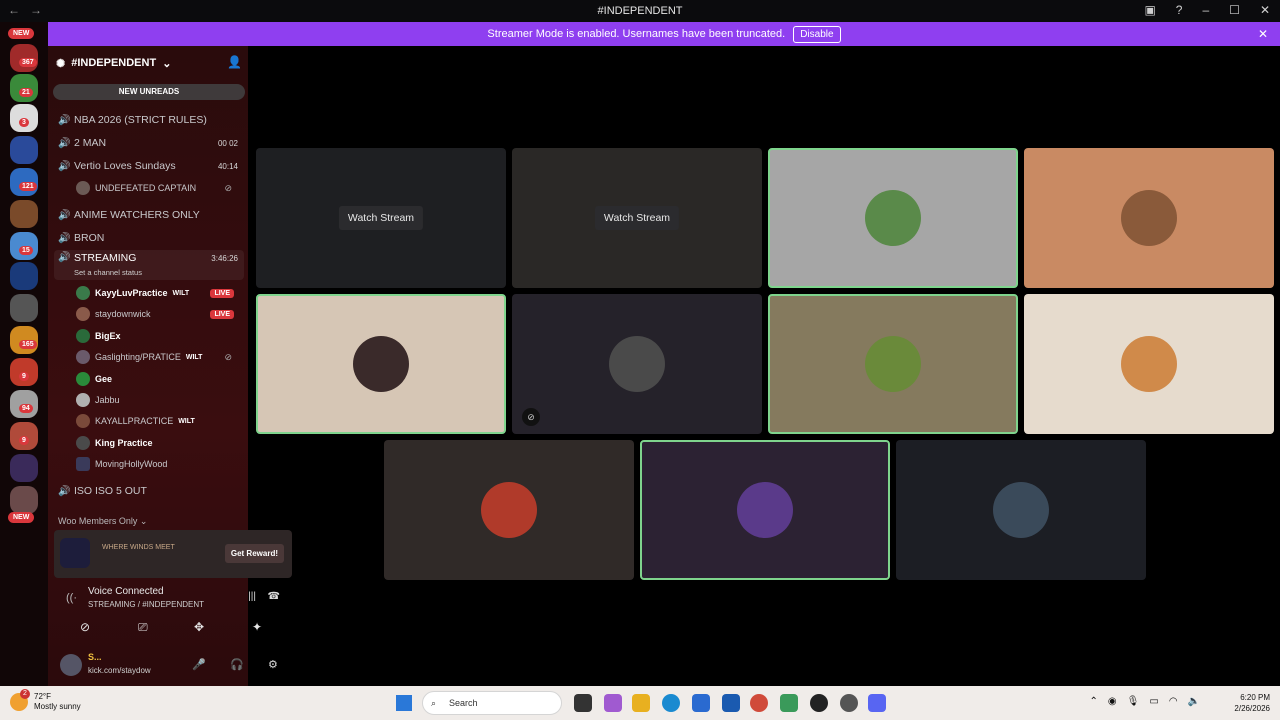 The height and width of the screenshot is (720, 1280). Describe the element at coordinates (1194, 701) in the screenshot. I see `volume-icon: 🔈` at that location.